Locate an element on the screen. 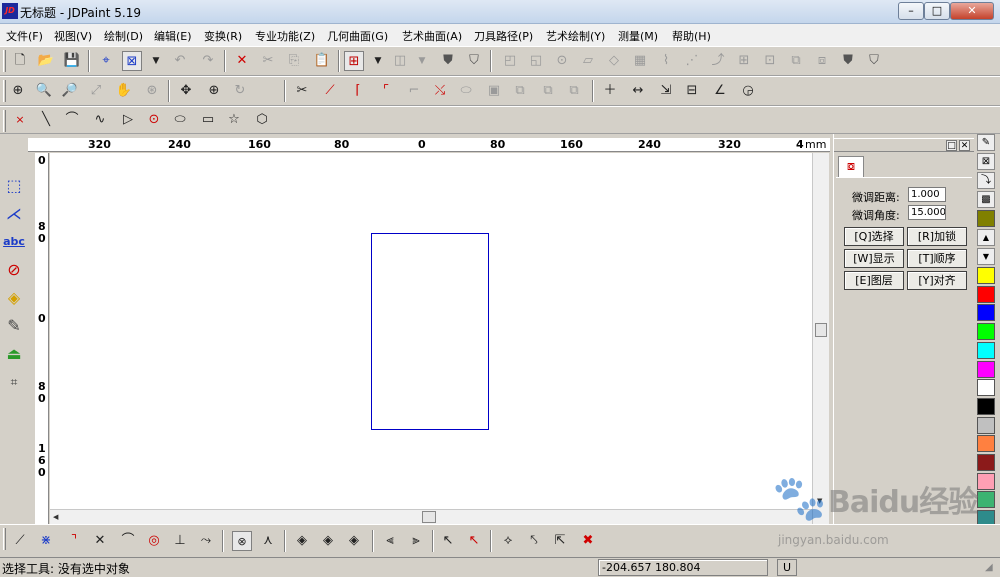 This screenshot has width=1000, height=577. paste-icon: 📋 is located at coordinates (322, 61).